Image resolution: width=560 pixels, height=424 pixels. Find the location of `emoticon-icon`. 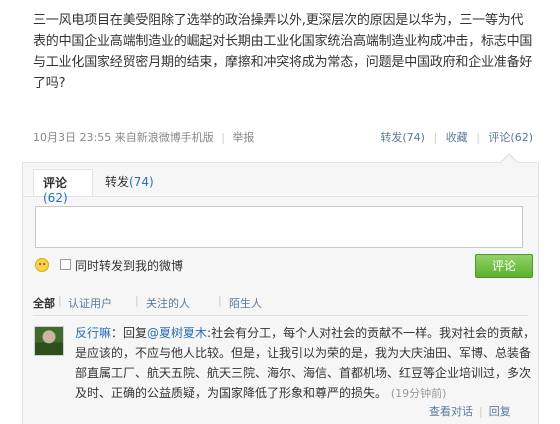

emoticon-icon is located at coordinates (42, 265).